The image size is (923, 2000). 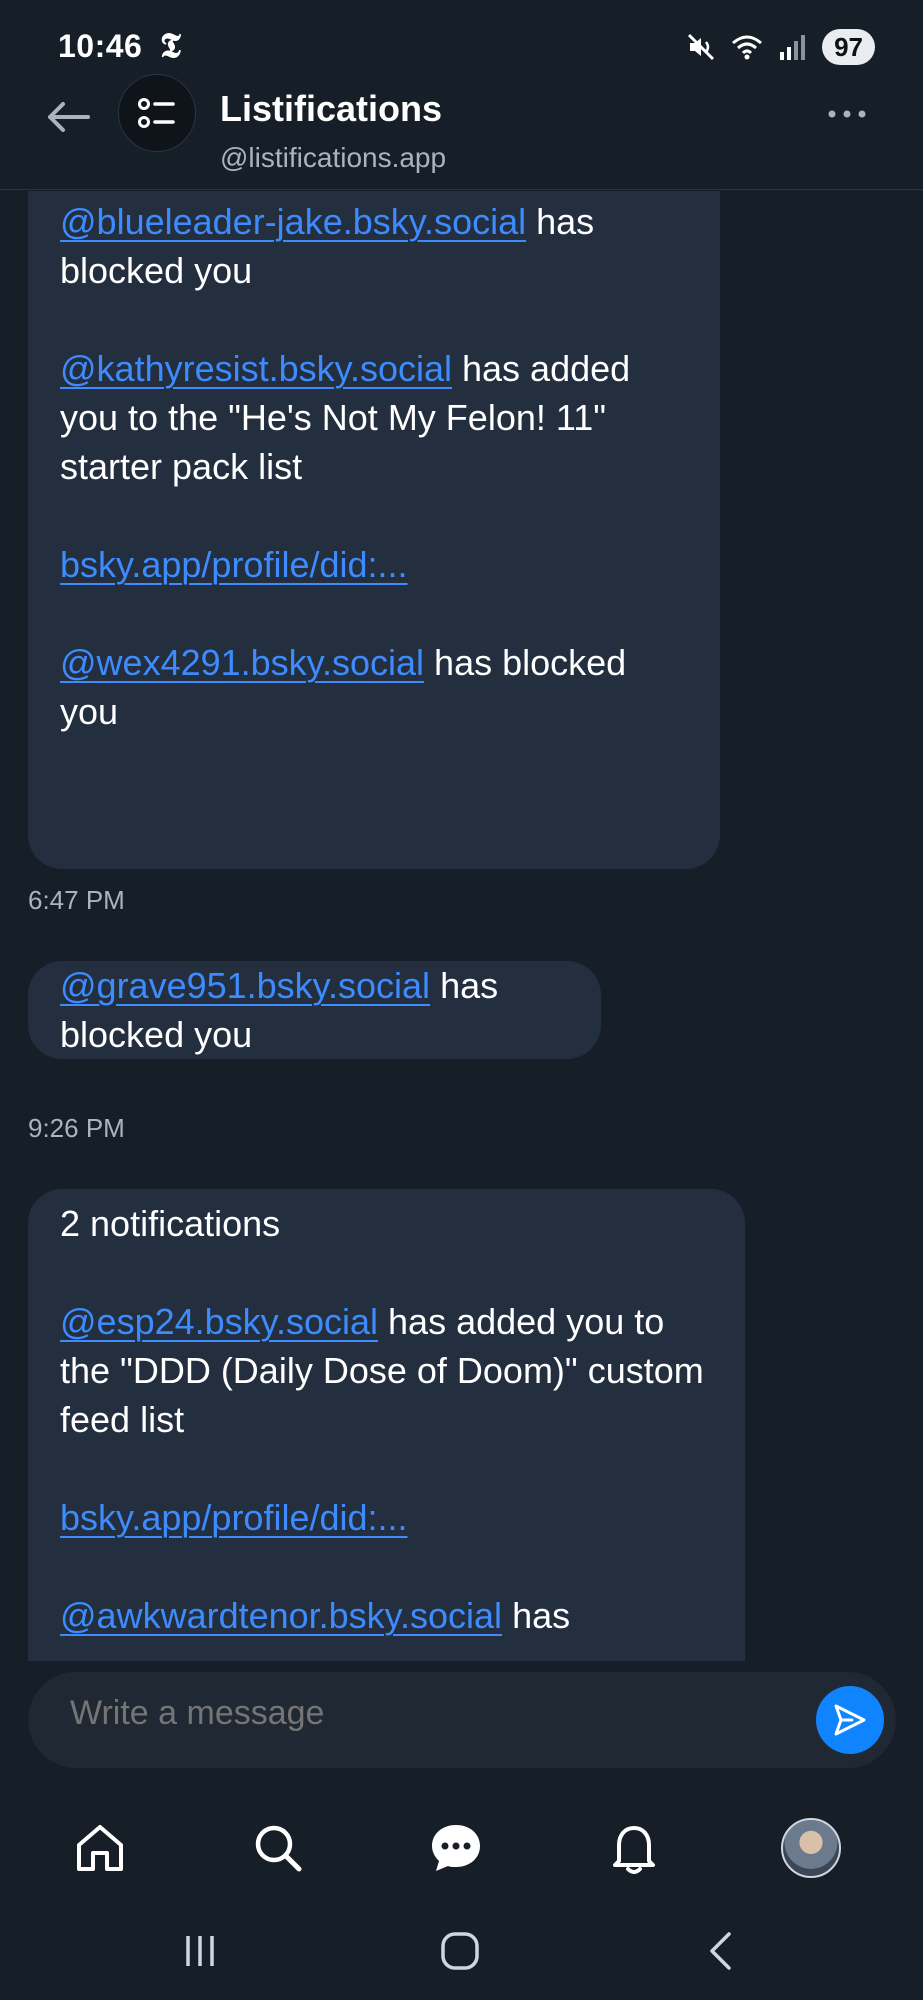 I want to click on nav-home, so click(x=100, y=1848).